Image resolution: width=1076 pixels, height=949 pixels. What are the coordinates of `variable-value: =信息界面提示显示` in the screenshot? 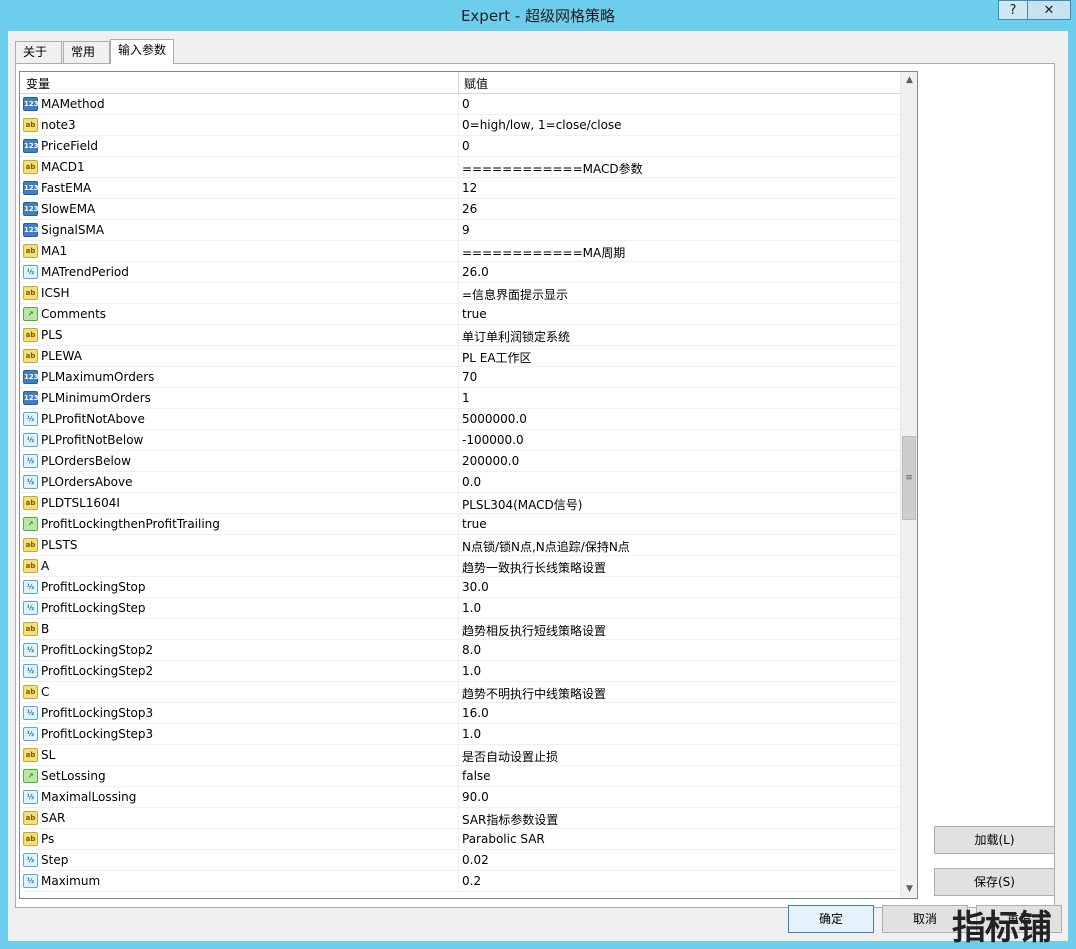 It's located at (515, 294).